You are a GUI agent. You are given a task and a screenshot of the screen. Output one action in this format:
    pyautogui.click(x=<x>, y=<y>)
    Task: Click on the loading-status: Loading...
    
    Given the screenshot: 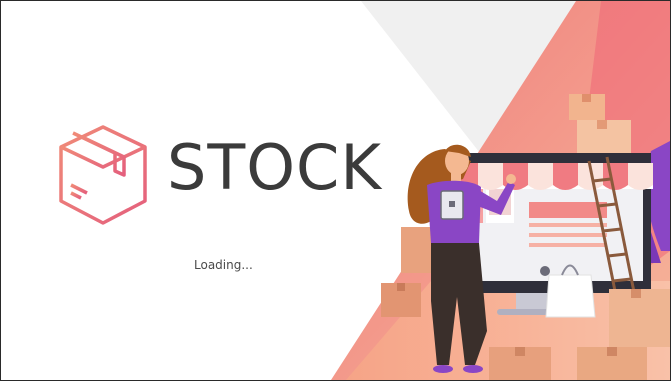 What is the action you would take?
    pyautogui.click(x=223, y=265)
    